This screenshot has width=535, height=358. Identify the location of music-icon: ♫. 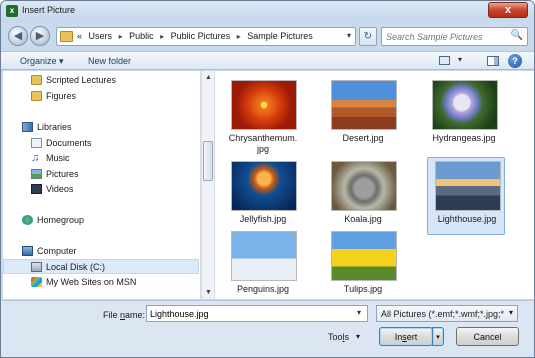
(35, 158).